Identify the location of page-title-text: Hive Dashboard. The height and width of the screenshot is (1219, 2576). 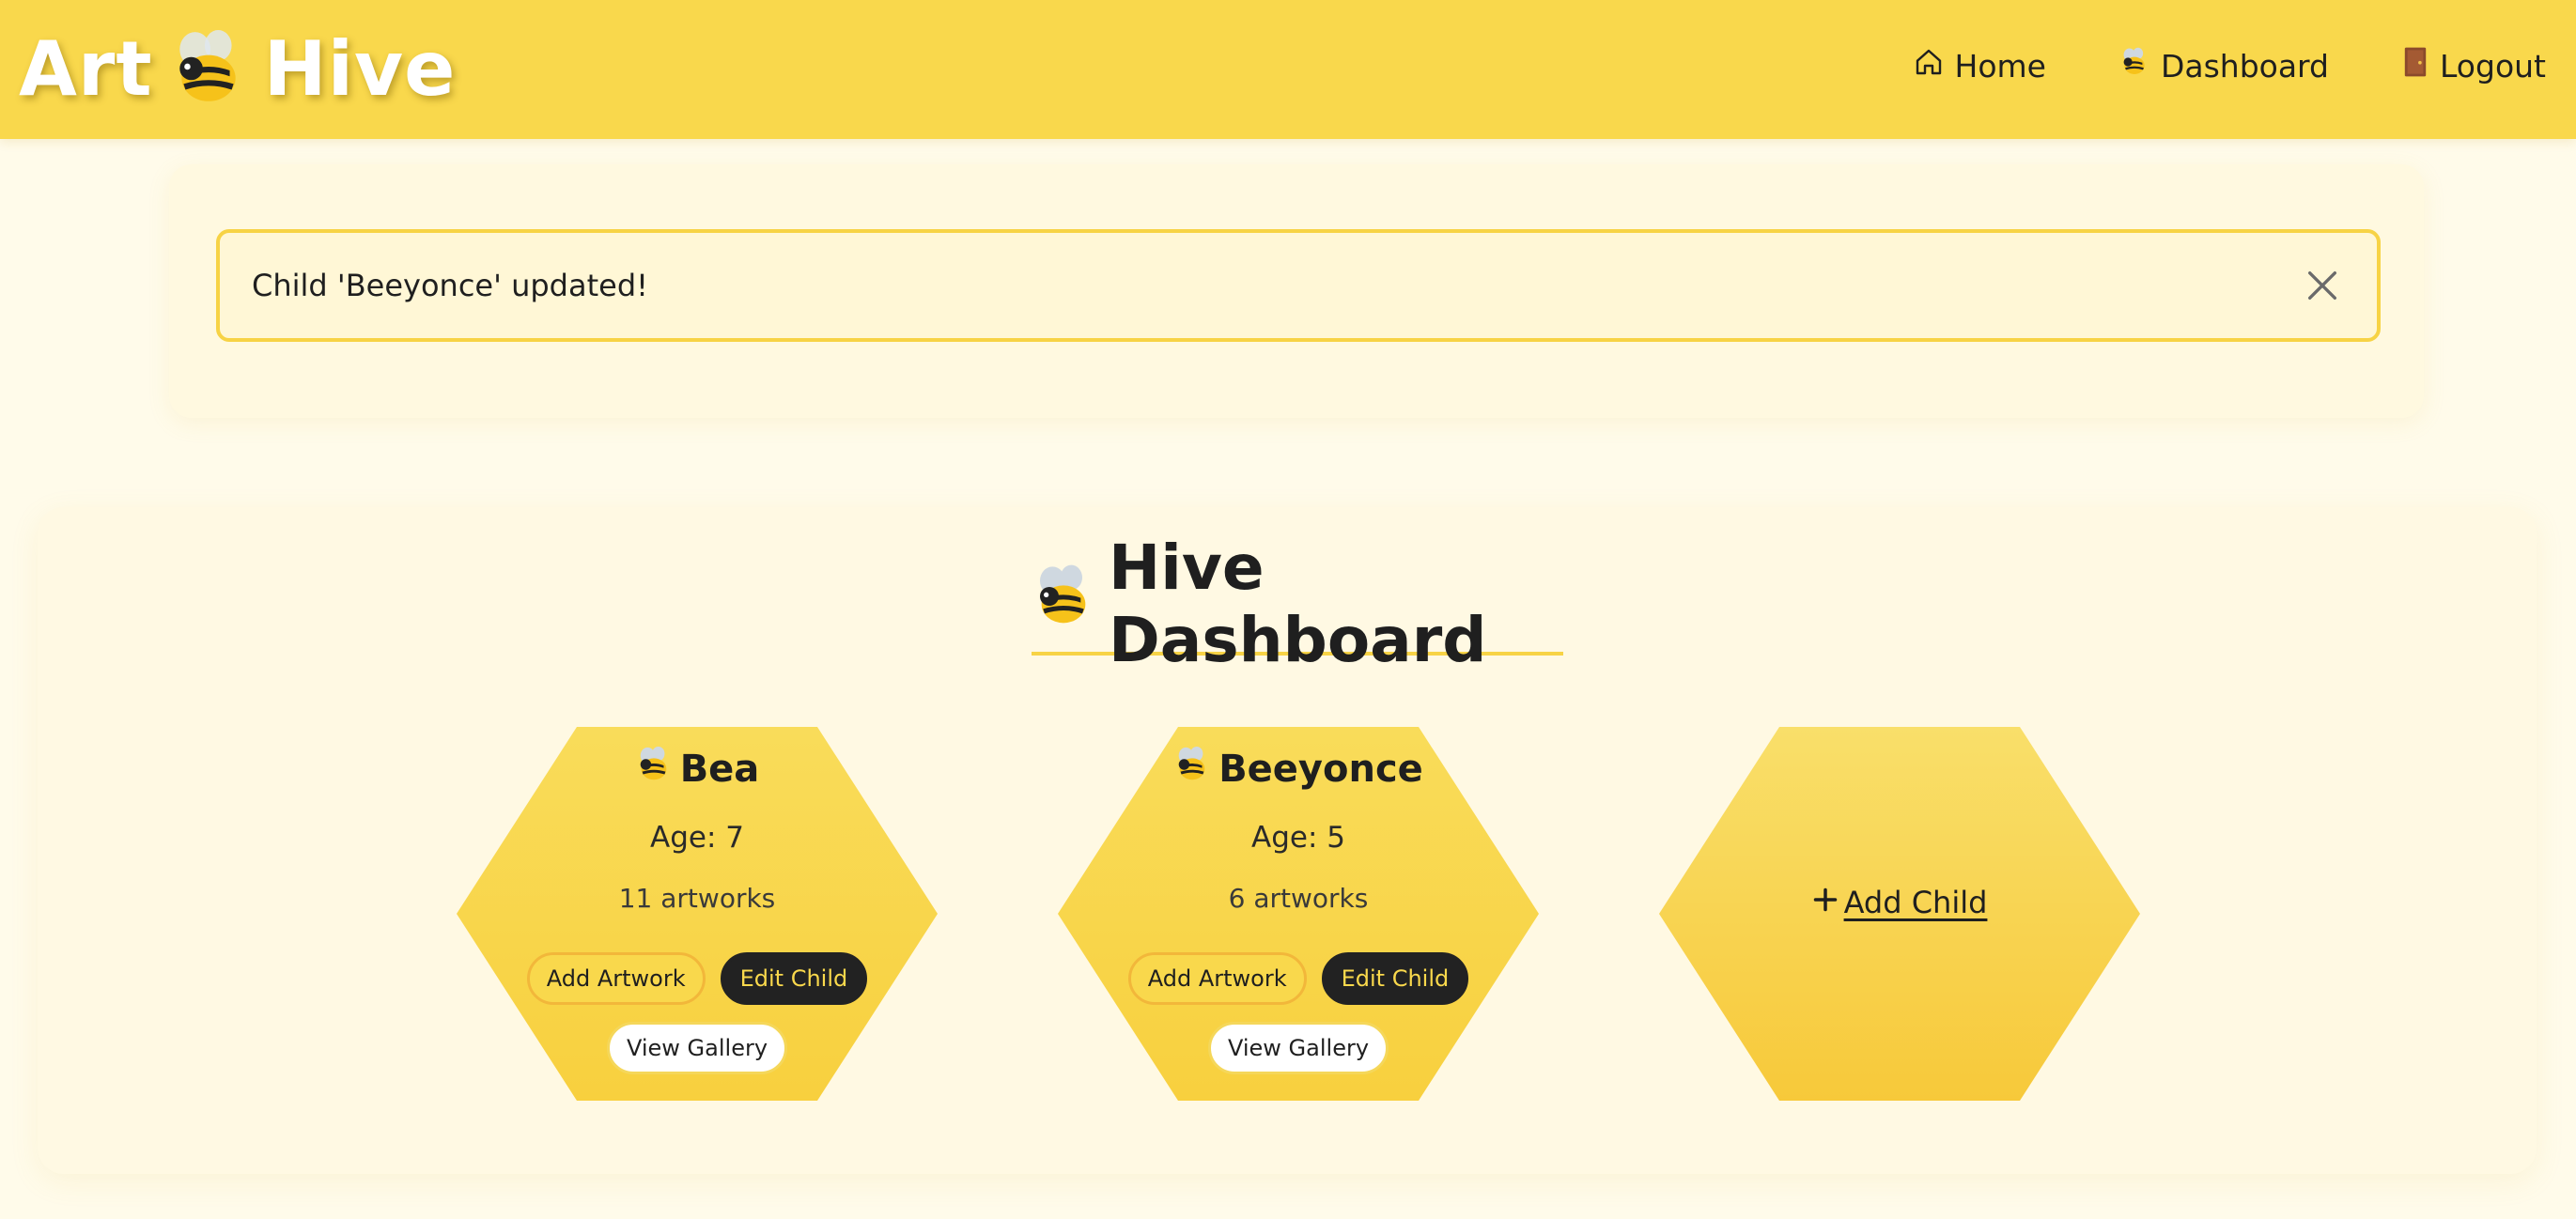
(1298, 604).